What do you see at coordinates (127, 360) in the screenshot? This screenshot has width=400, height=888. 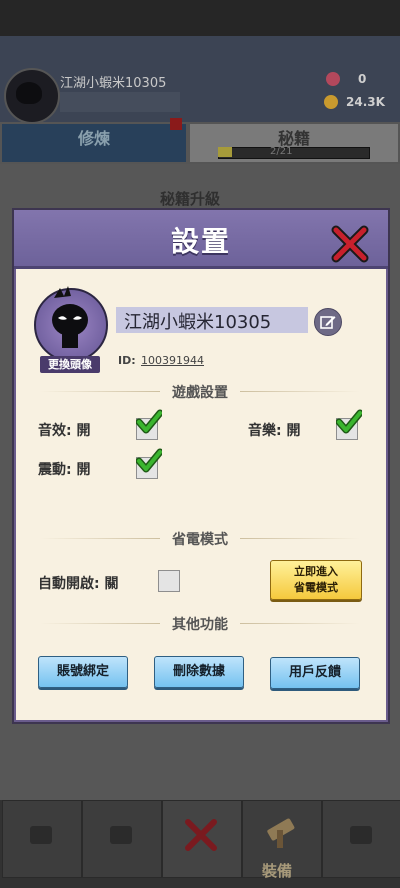 I see `id-label: ID:` at bounding box center [127, 360].